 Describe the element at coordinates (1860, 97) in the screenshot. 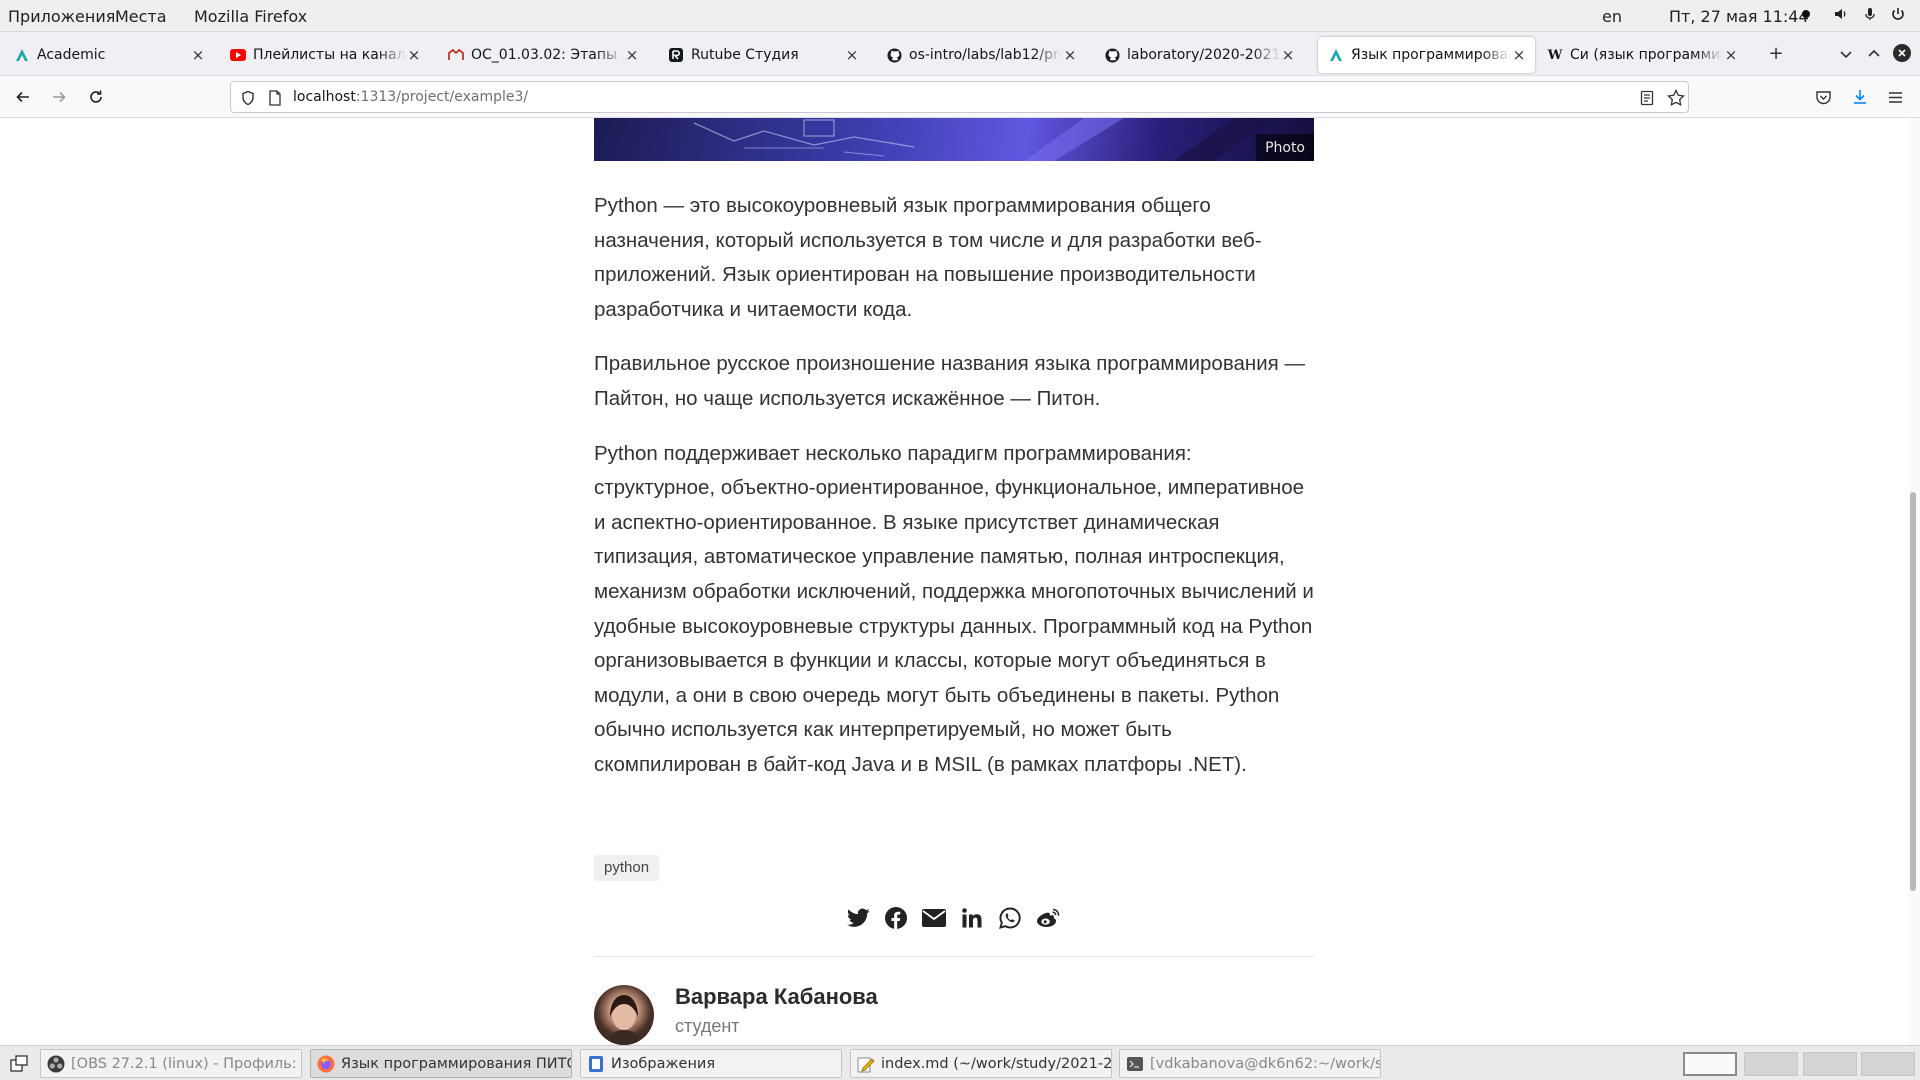

I see `downloads-icon` at that location.